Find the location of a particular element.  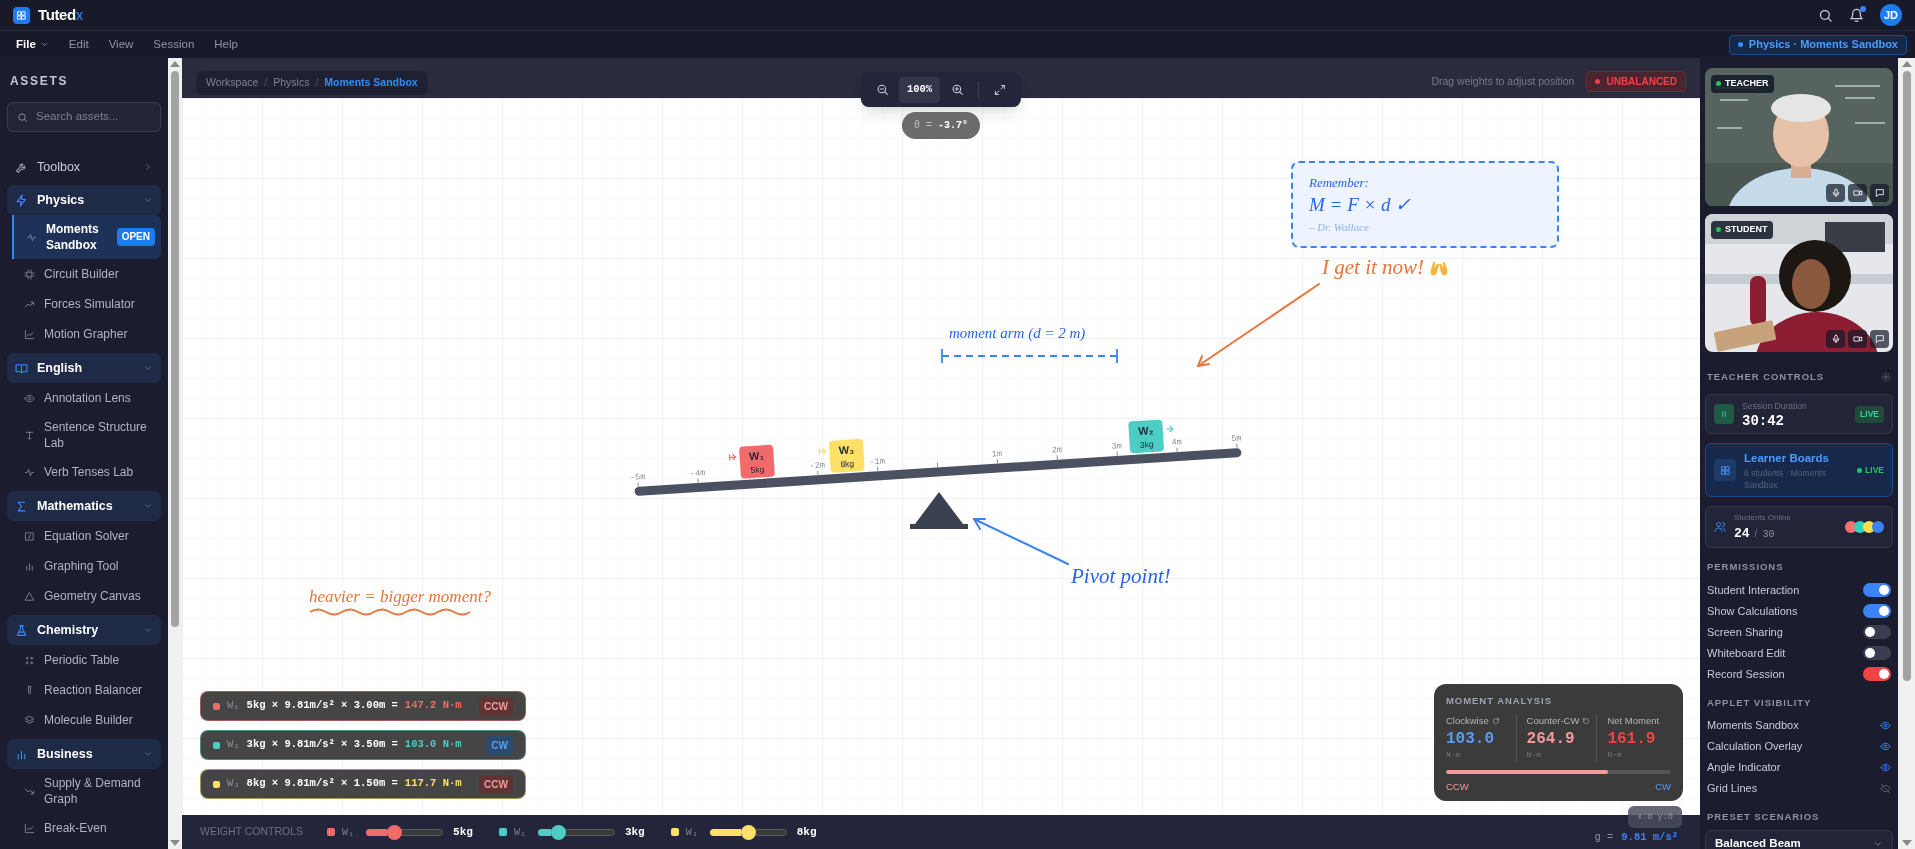

tick-label: 5m is located at coordinates (1236, 438).